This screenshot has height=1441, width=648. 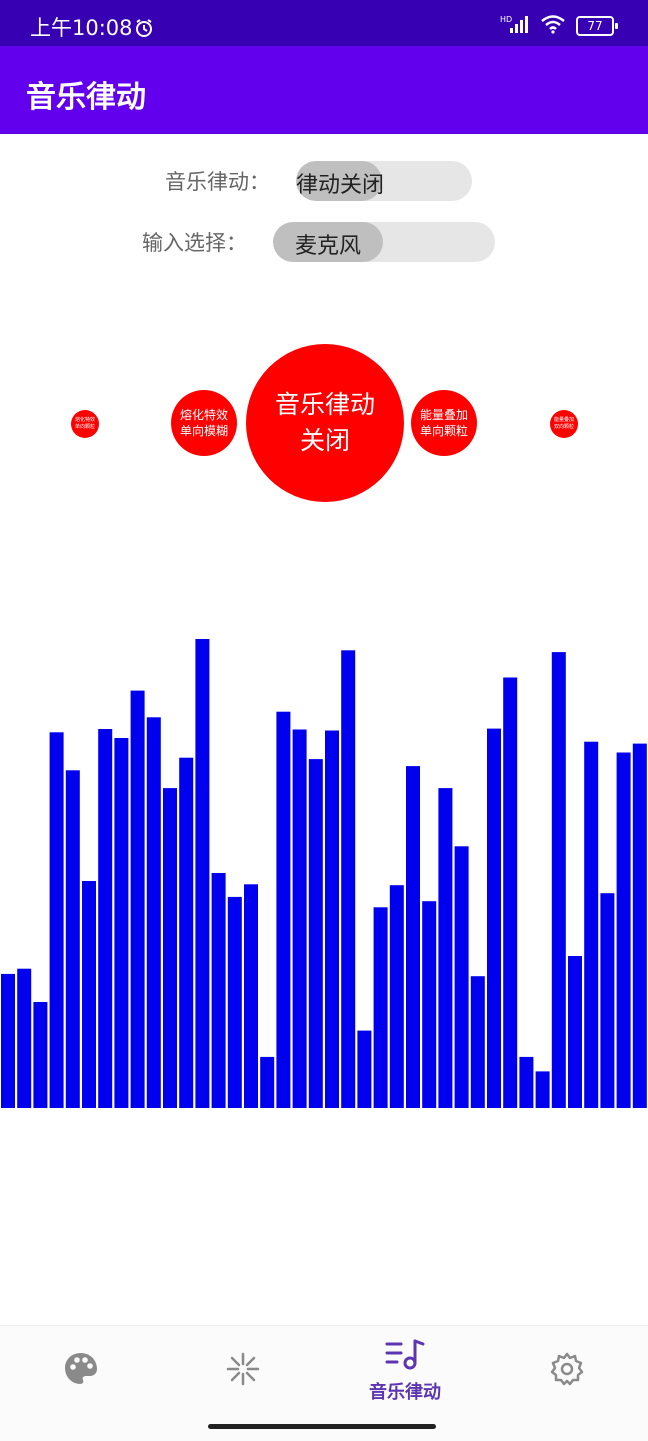 What do you see at coordinates (515, 26) in the screenshot?
I see `signal-icon: HD` at bounding box center [515, 26].